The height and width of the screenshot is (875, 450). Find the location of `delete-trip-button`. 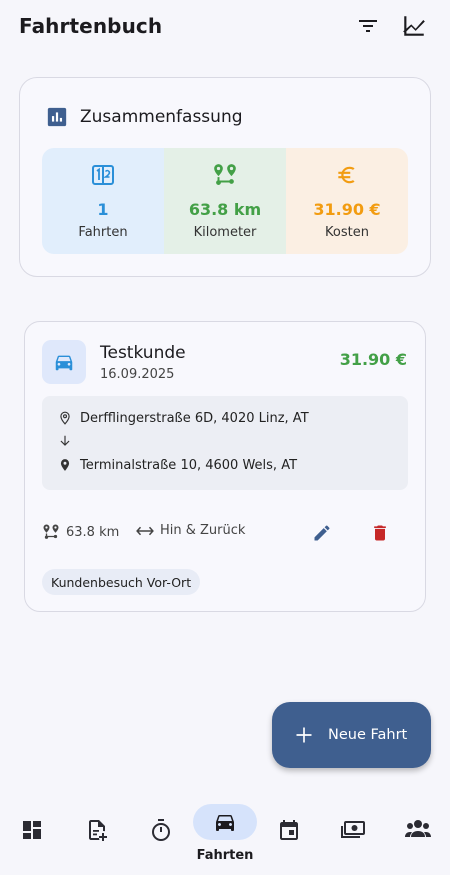

delete-trip-button is located at coordinates (380, 533).